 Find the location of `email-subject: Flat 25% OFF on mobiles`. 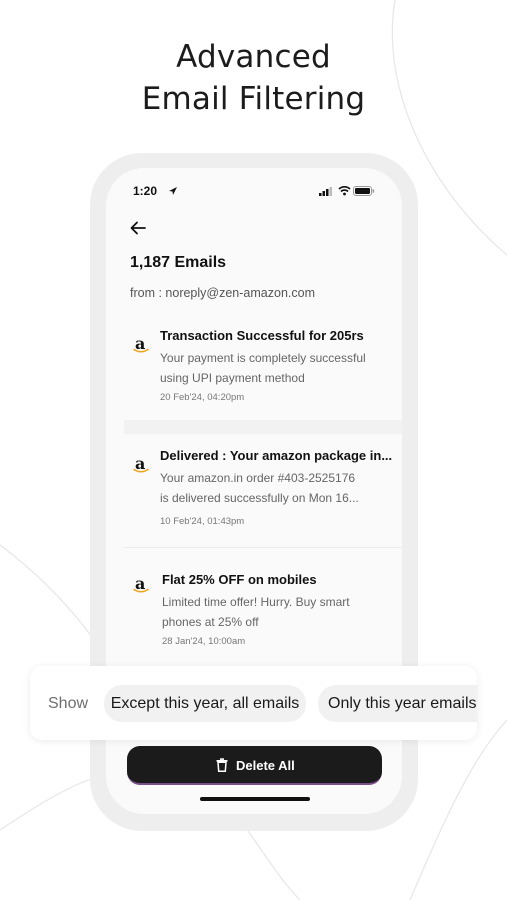

email-subject: Flat 25% OFF on mobiles is located at coordinates (239, 579).